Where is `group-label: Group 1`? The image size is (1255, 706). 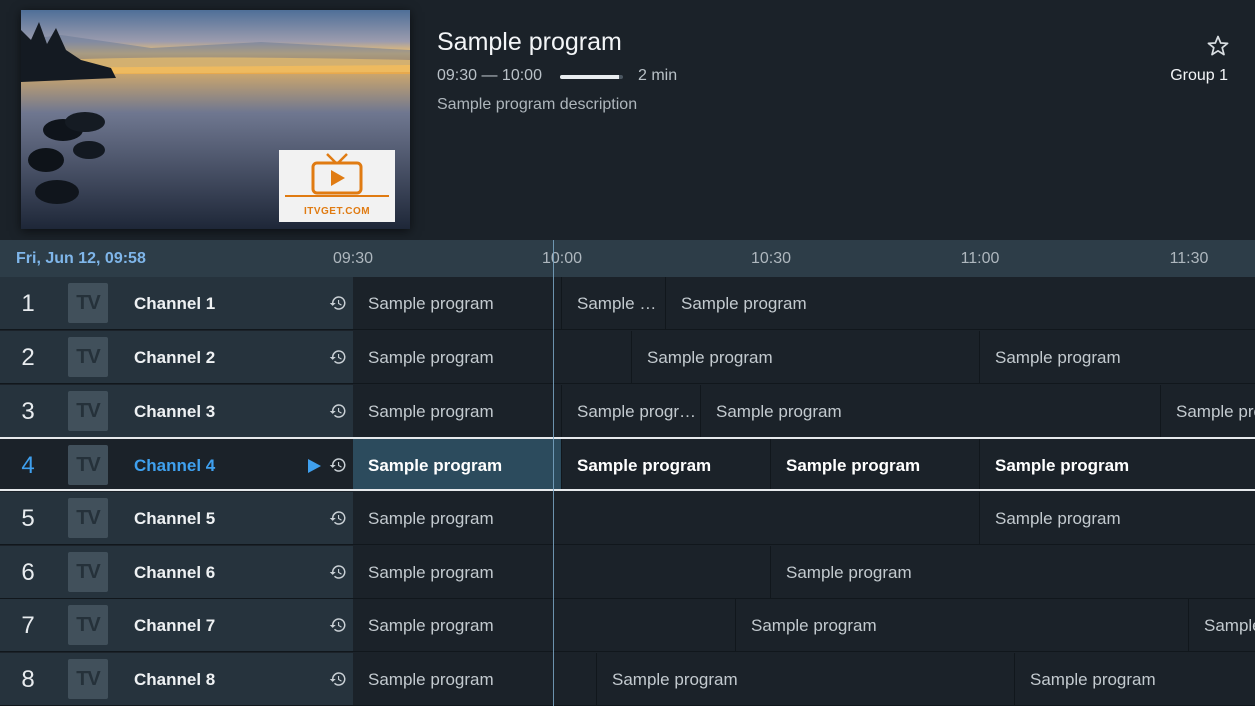
group-label: Group 1 is located at coordinates (1199, 76).